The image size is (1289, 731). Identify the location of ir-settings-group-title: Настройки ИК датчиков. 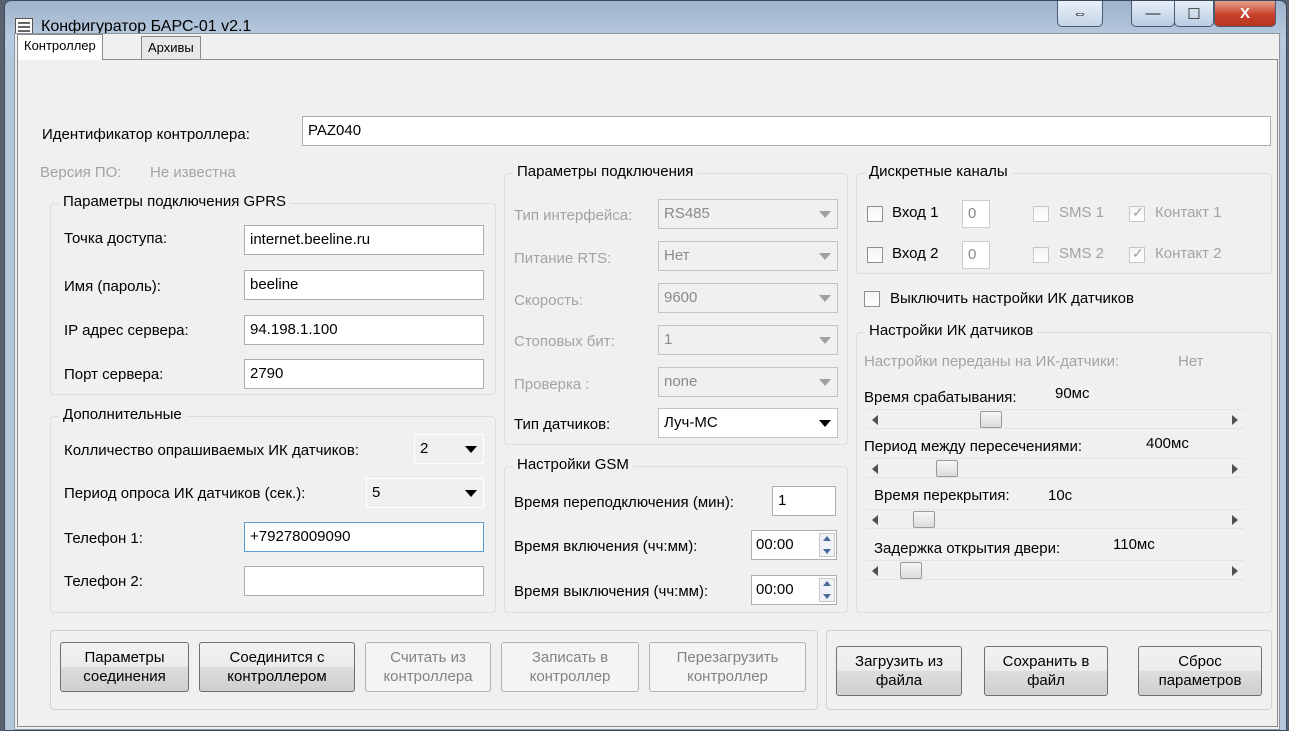
(951, 330).